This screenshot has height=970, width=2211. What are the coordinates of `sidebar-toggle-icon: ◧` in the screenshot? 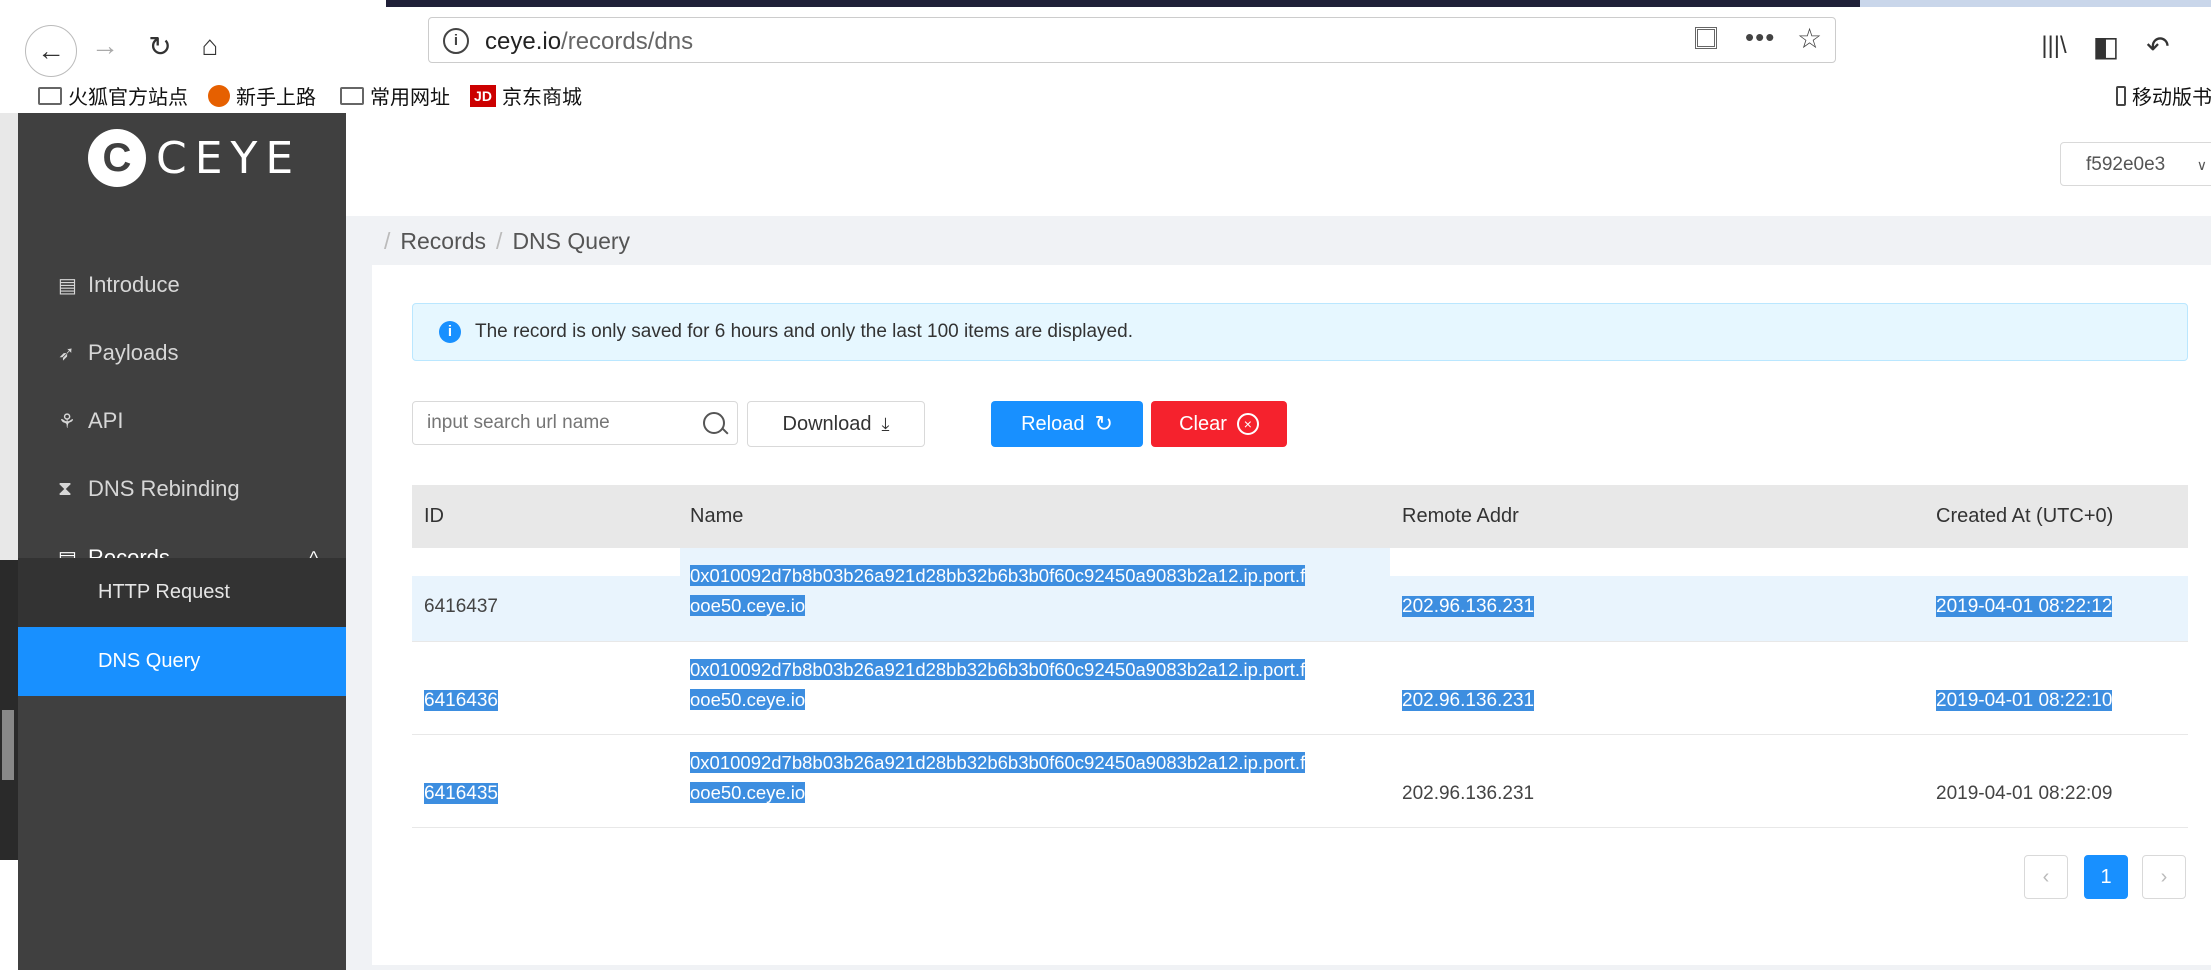 It's located at (2106, 46).